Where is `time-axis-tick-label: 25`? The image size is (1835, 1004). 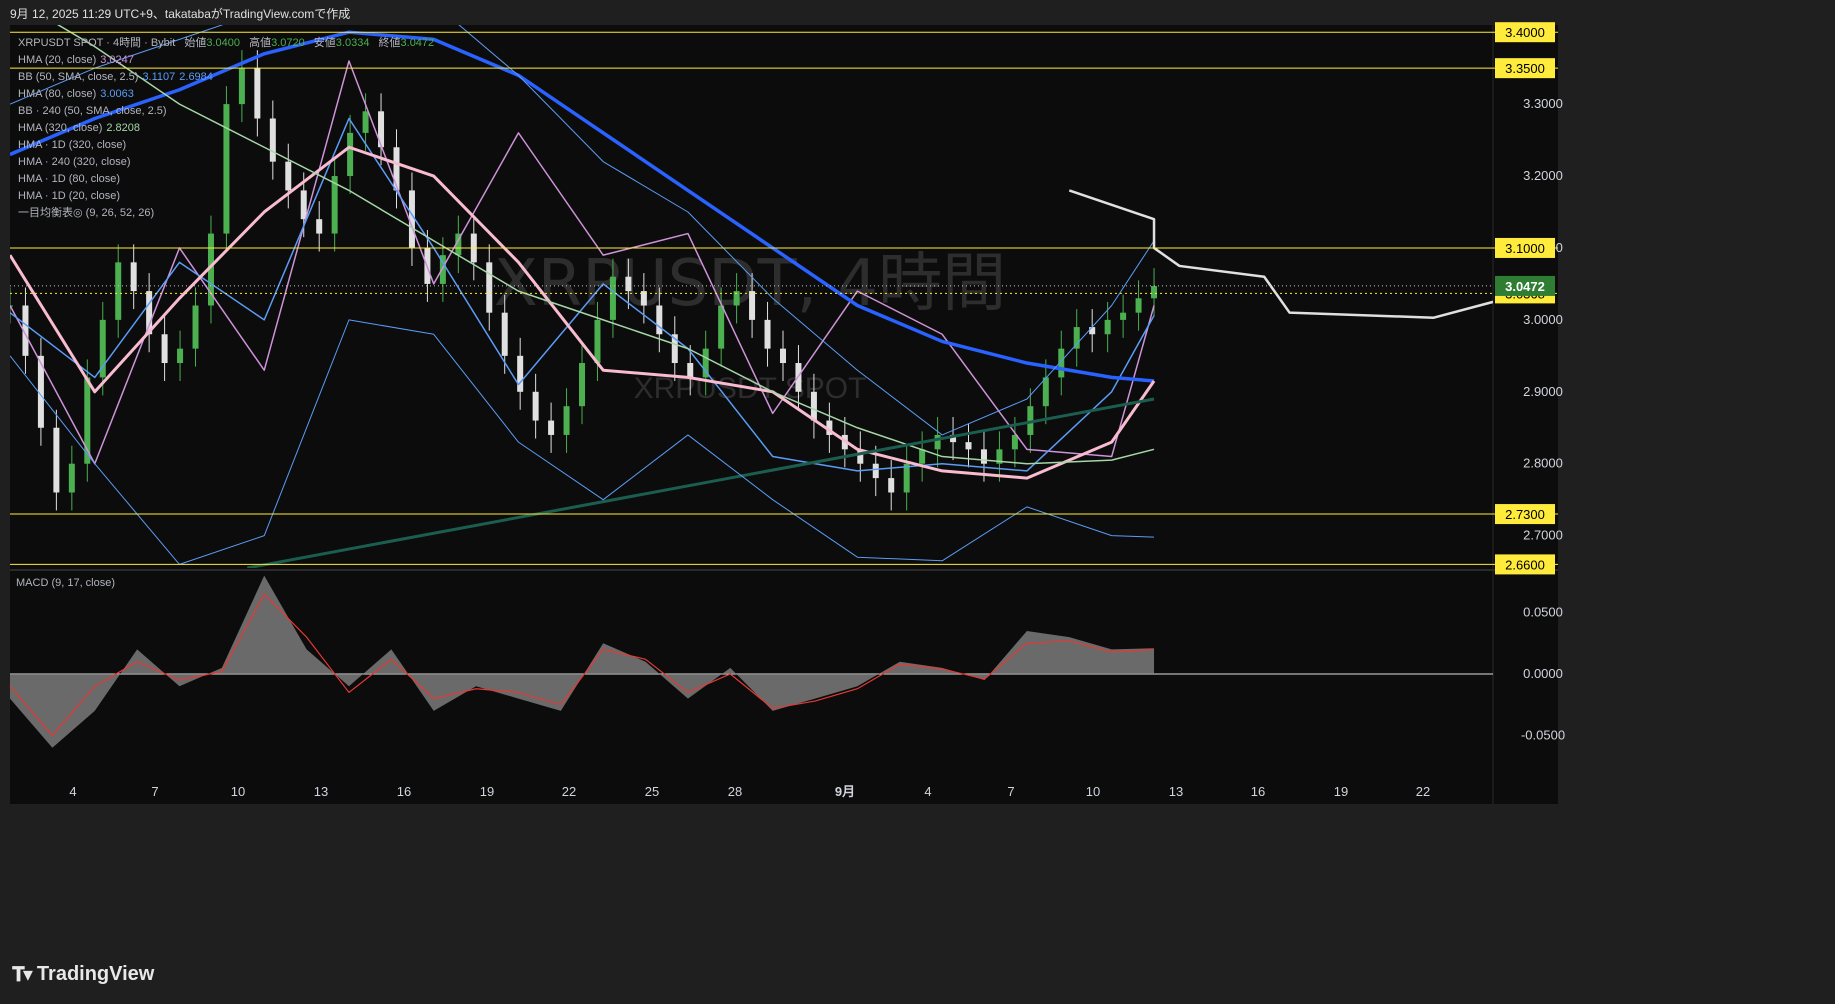
time-axis-tick-label: 25 is located at coordinates (652, 791).